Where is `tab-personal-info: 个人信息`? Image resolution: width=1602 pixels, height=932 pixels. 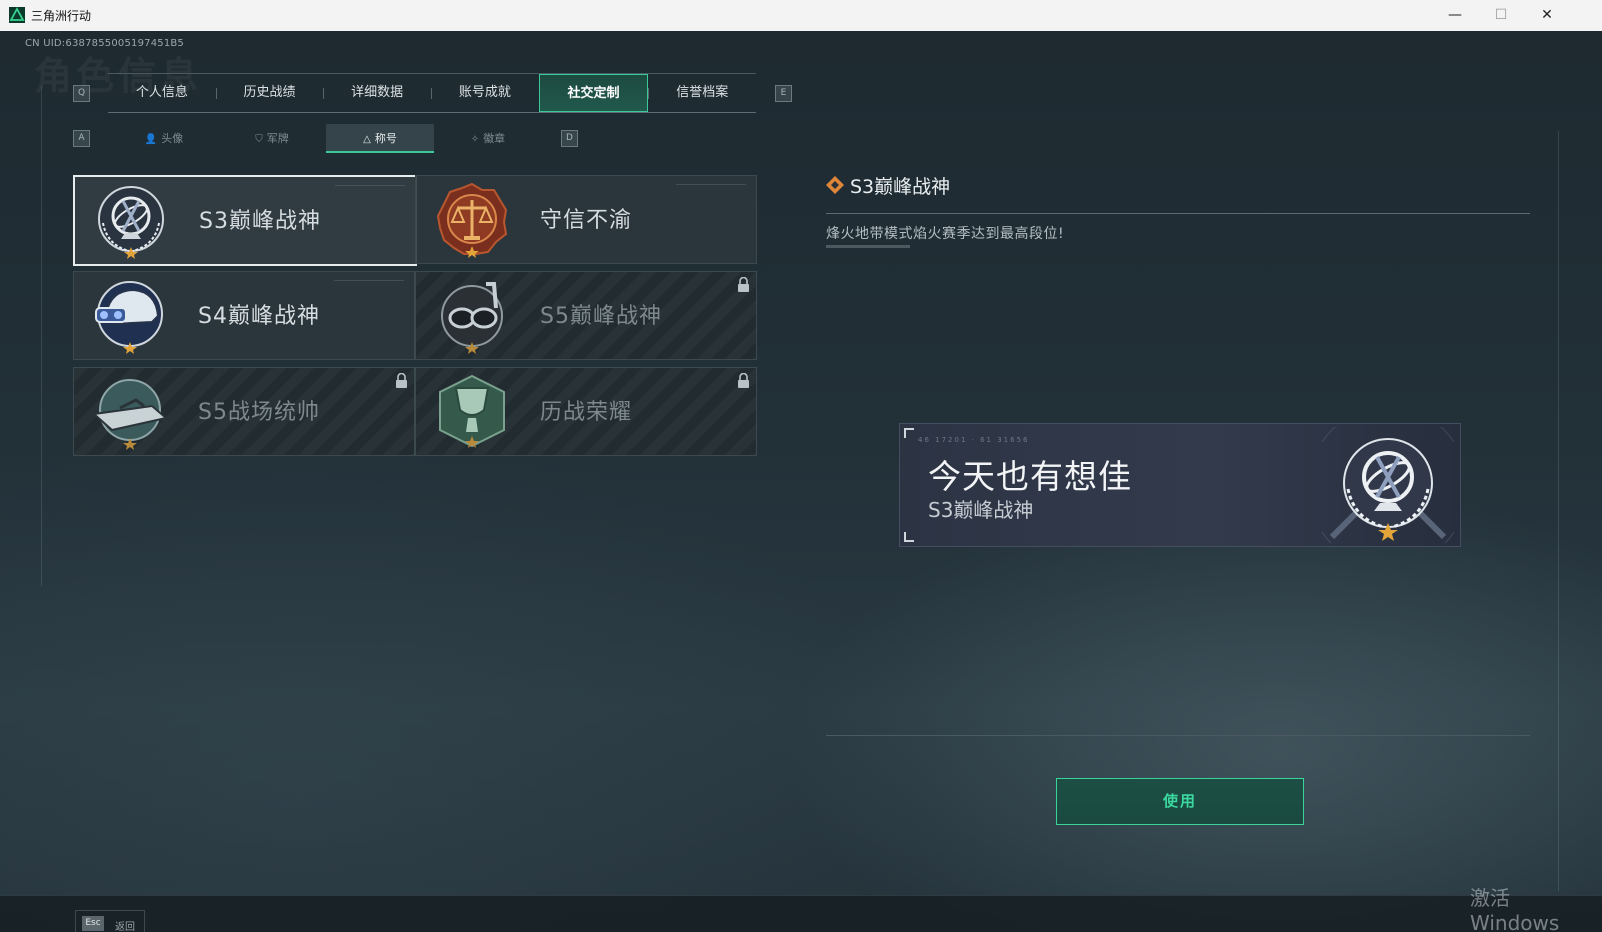
tab-personal-info: 个人信息 is located at coordinates (162, 93).